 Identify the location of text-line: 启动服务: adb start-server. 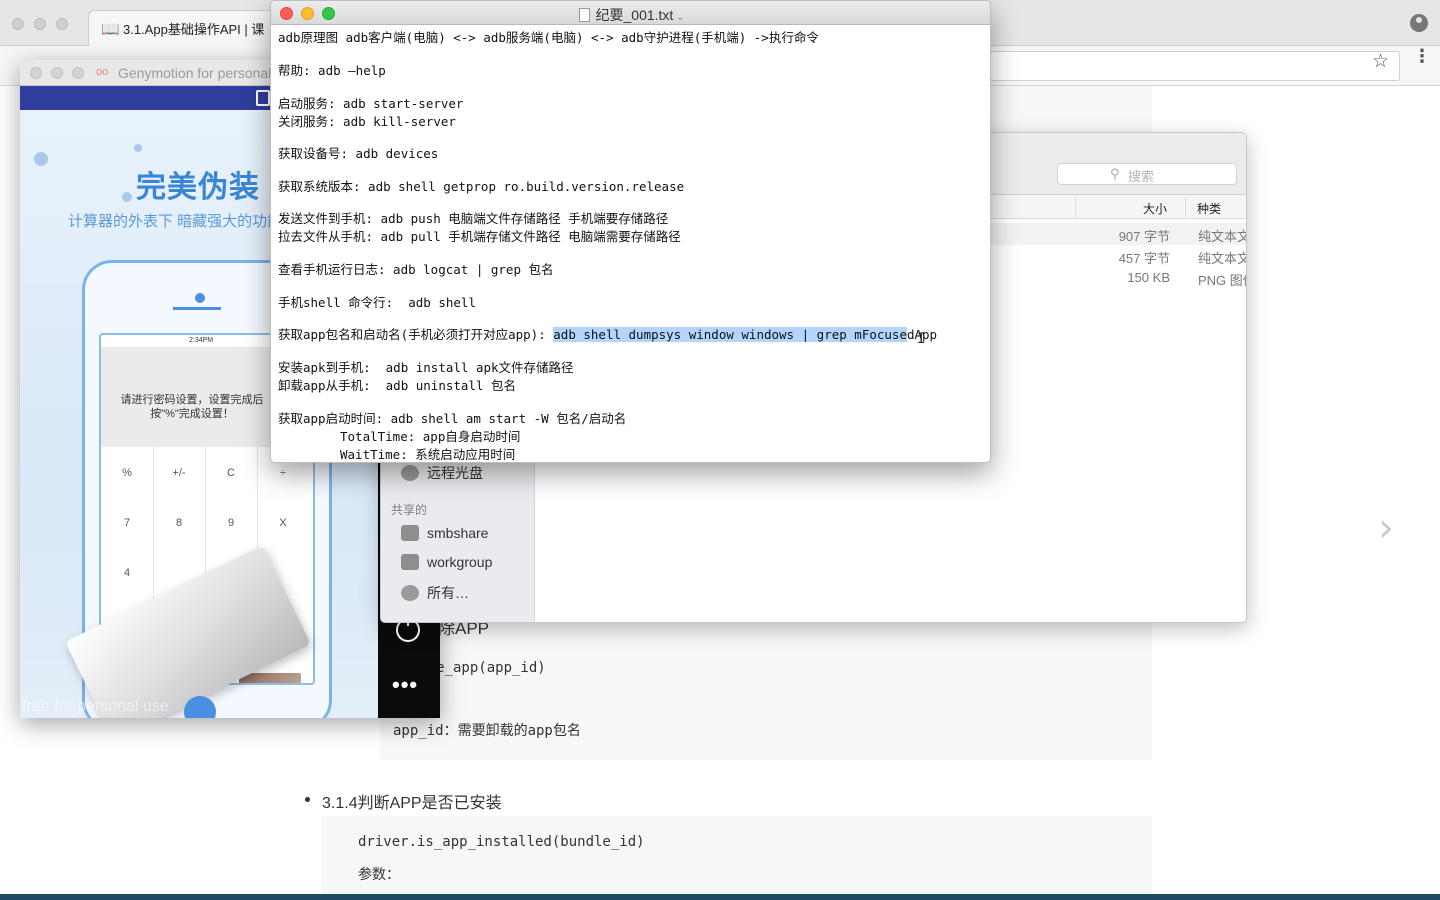
(371, 103).